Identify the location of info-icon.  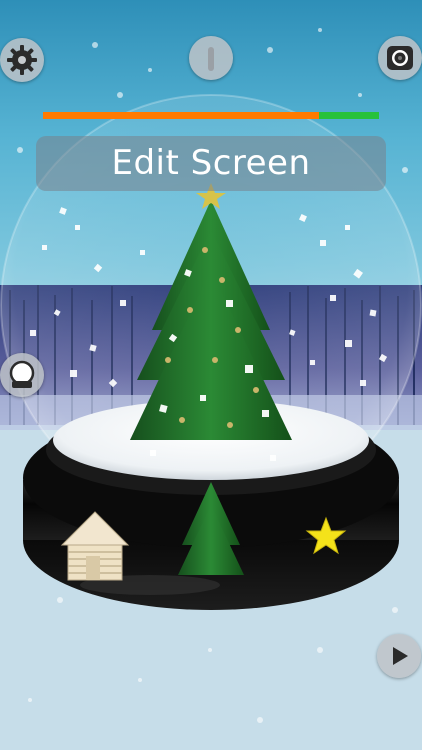
(211, 59).